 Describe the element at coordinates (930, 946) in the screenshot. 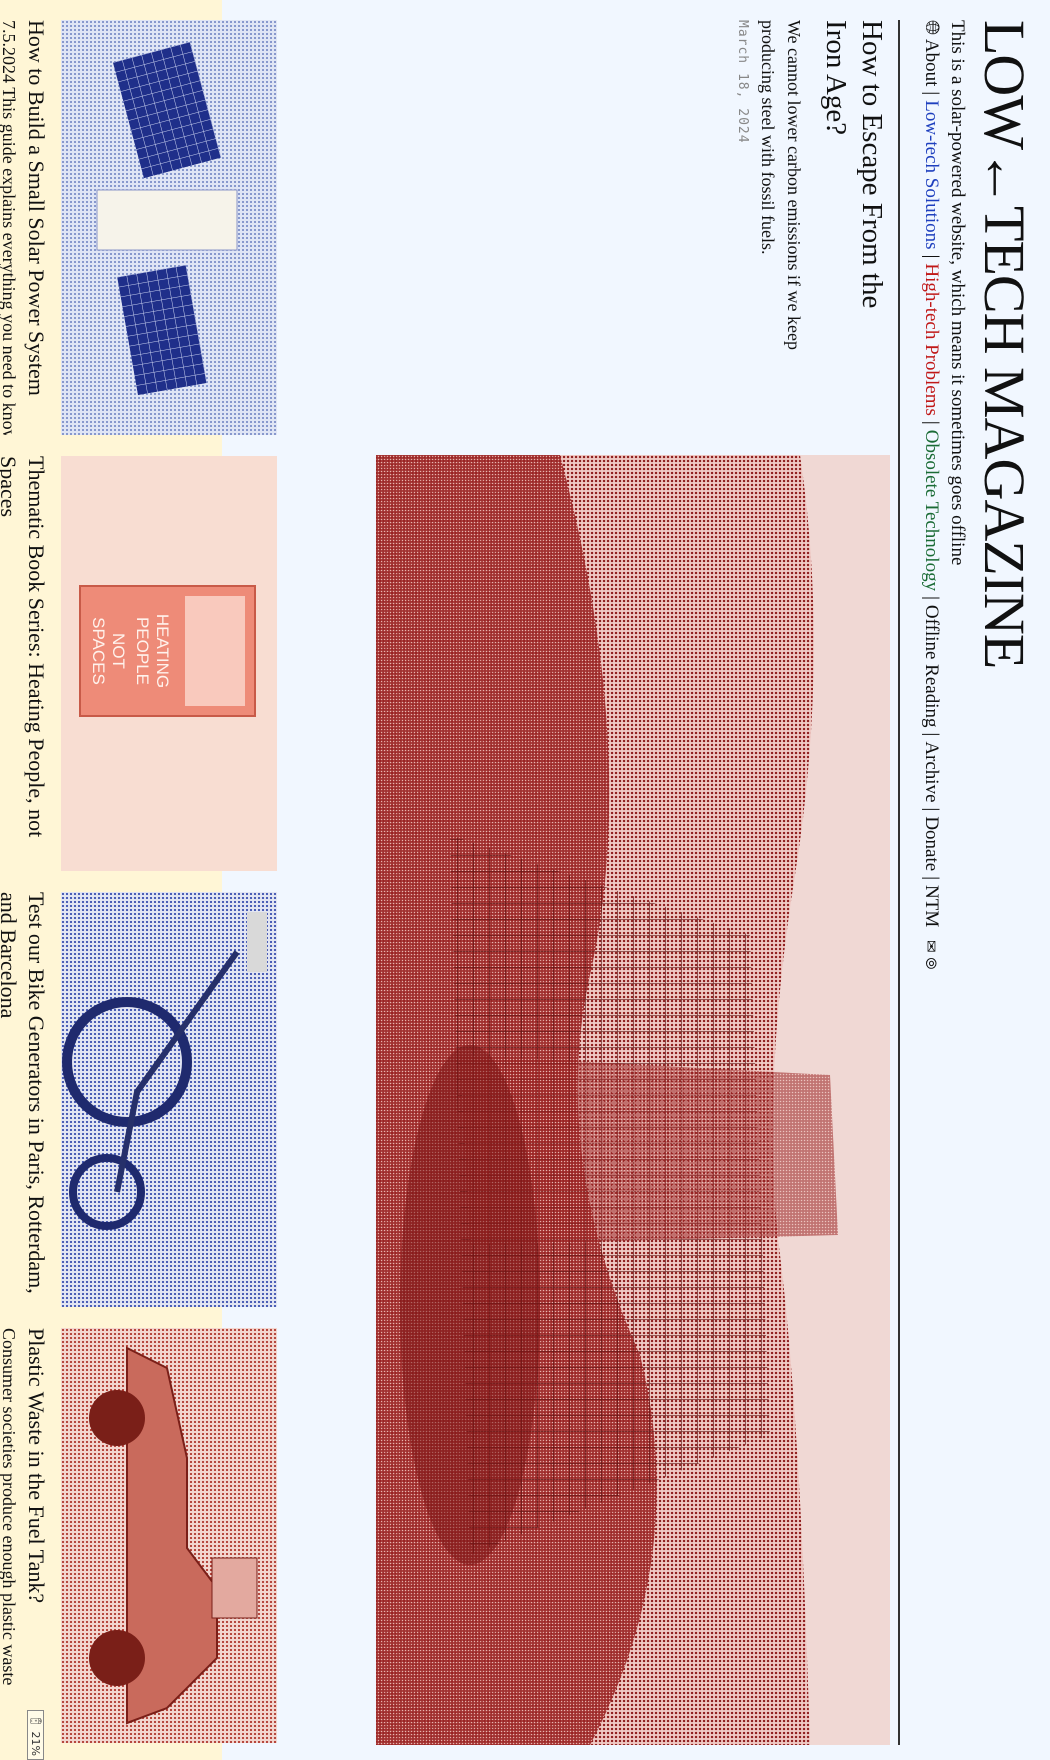

I see `newsletter-icon: ✉︎` at that location.